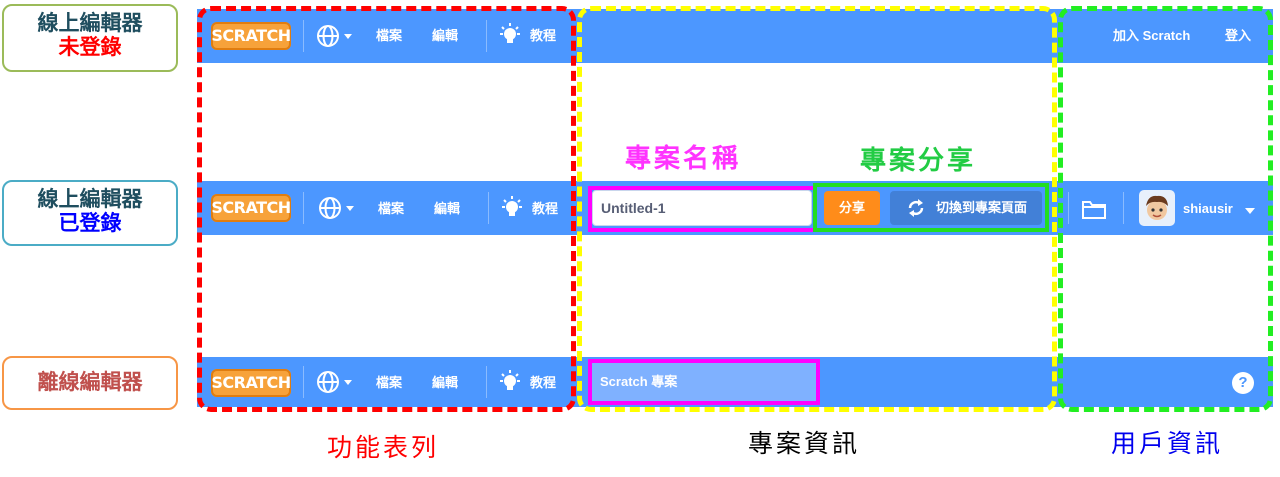 The image size is (1280, 477). I want to click on project-share-annotation: 專案分享, so click(918, 161).